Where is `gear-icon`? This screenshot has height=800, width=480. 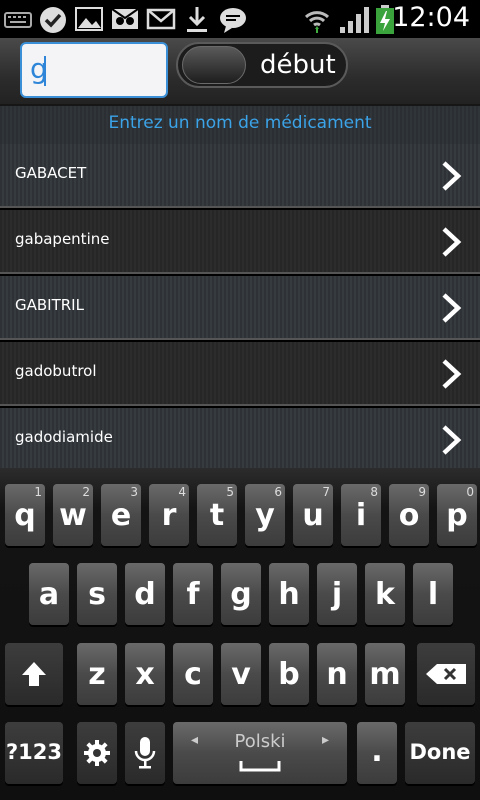 gear-icon is located at coordinates (97, 753).